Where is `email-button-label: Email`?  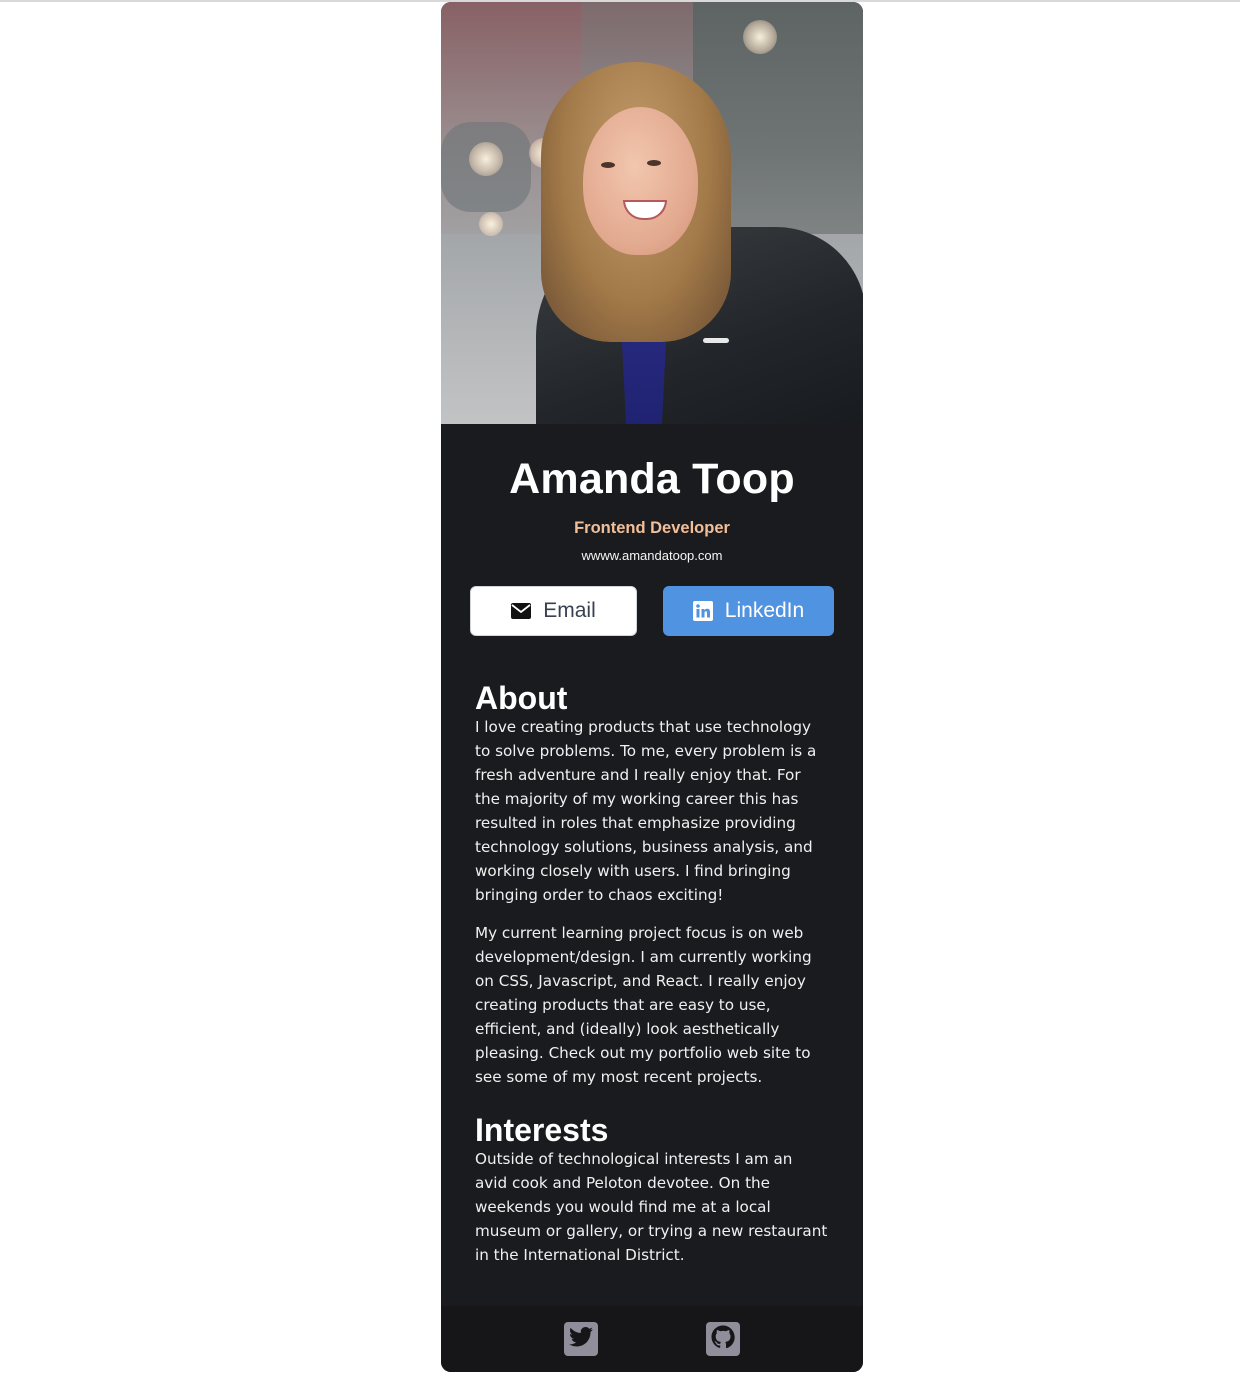 email-button-label: Email is located at coordinates (569, 610).